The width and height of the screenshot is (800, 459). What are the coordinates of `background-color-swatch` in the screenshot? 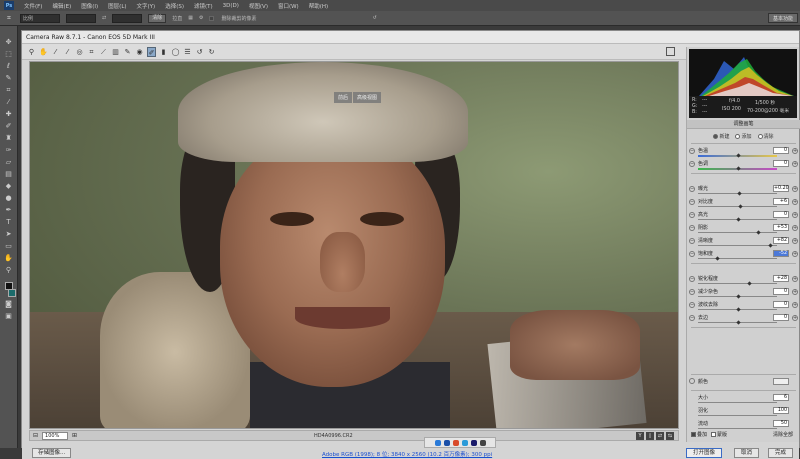 It's located at (11, 293).